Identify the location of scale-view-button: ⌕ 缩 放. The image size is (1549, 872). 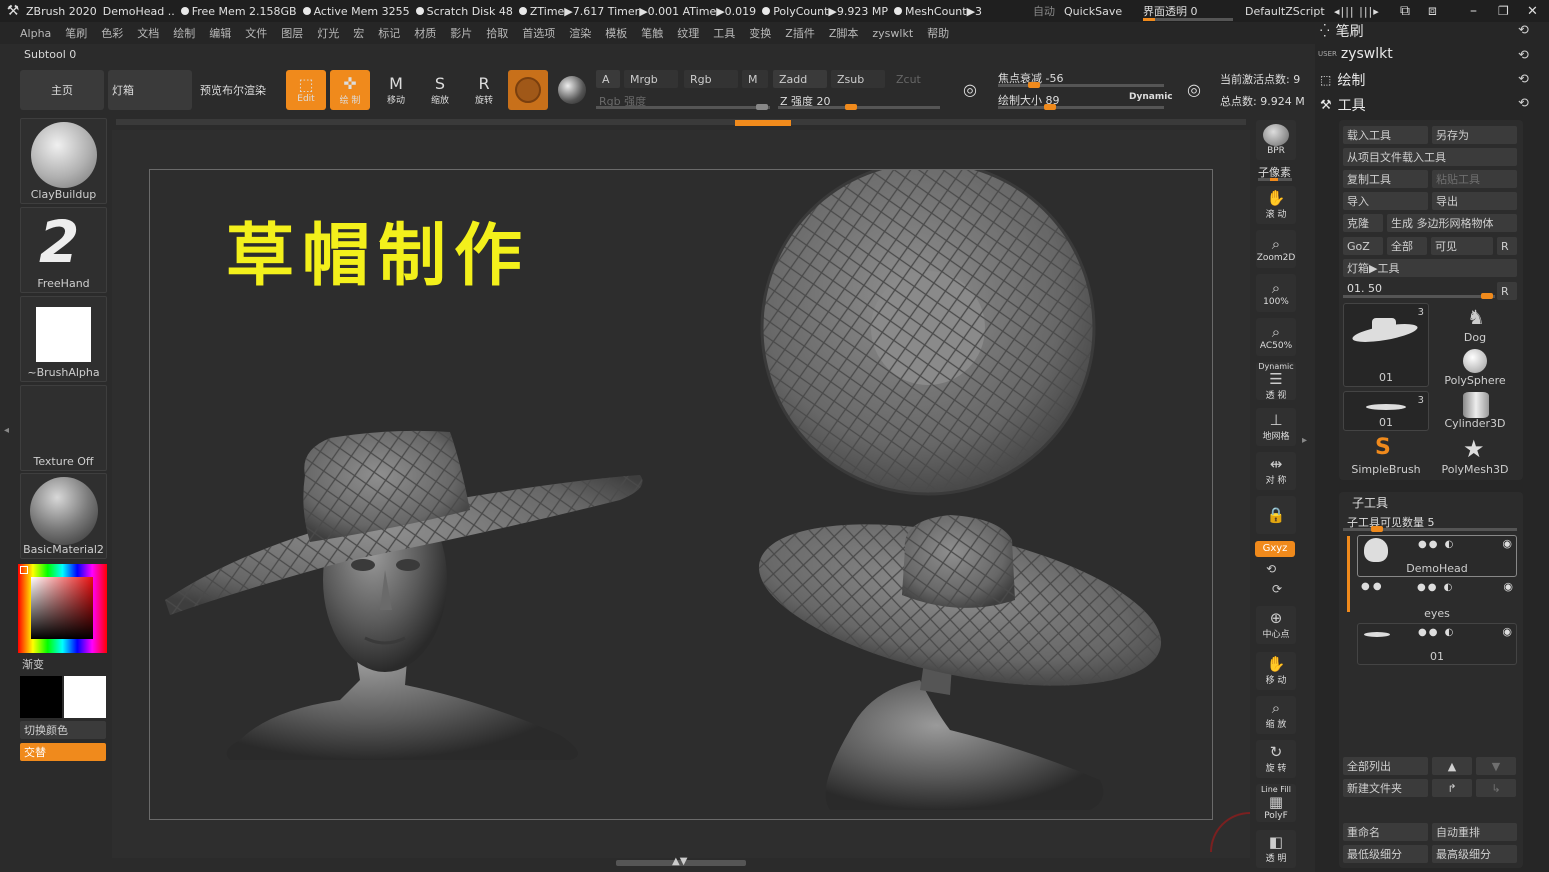
(1276, 715).